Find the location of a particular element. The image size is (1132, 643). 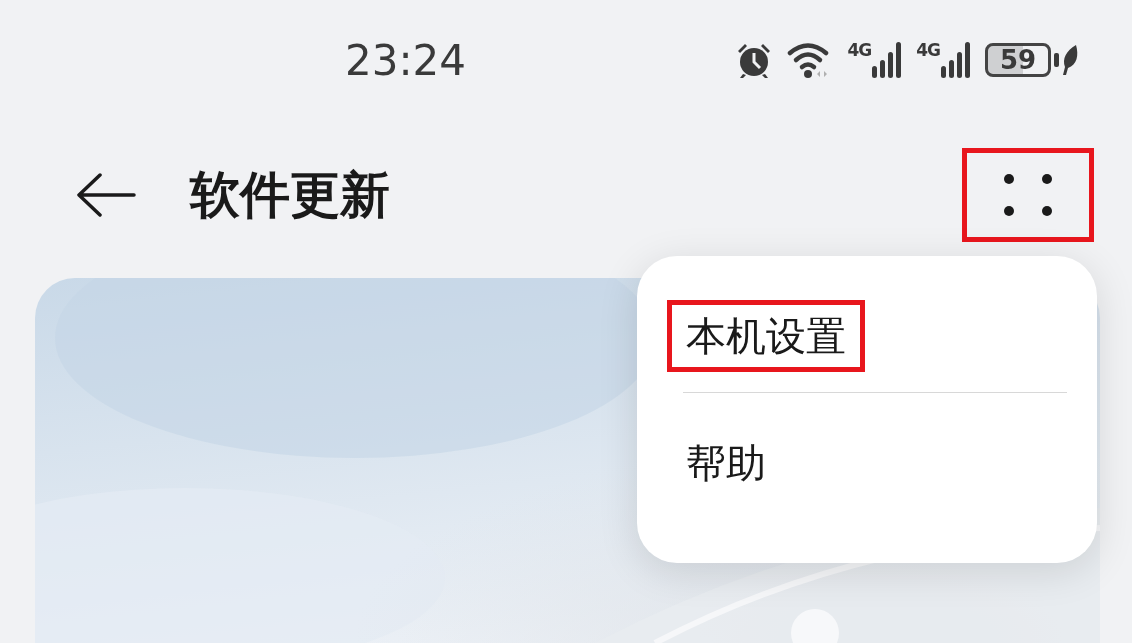

more-button is located at coordinates (1028, 195).